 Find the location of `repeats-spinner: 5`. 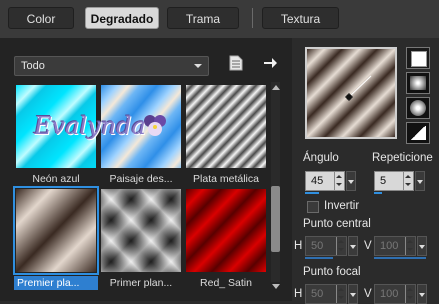

repeats-spinner: 5 is located at coordinates (394, 181).